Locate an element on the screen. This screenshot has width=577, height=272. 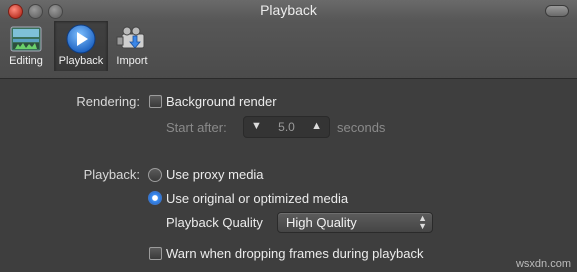
playback-quality-popup: High Quality ▲ ▼ is located at coordinates (355, 222).